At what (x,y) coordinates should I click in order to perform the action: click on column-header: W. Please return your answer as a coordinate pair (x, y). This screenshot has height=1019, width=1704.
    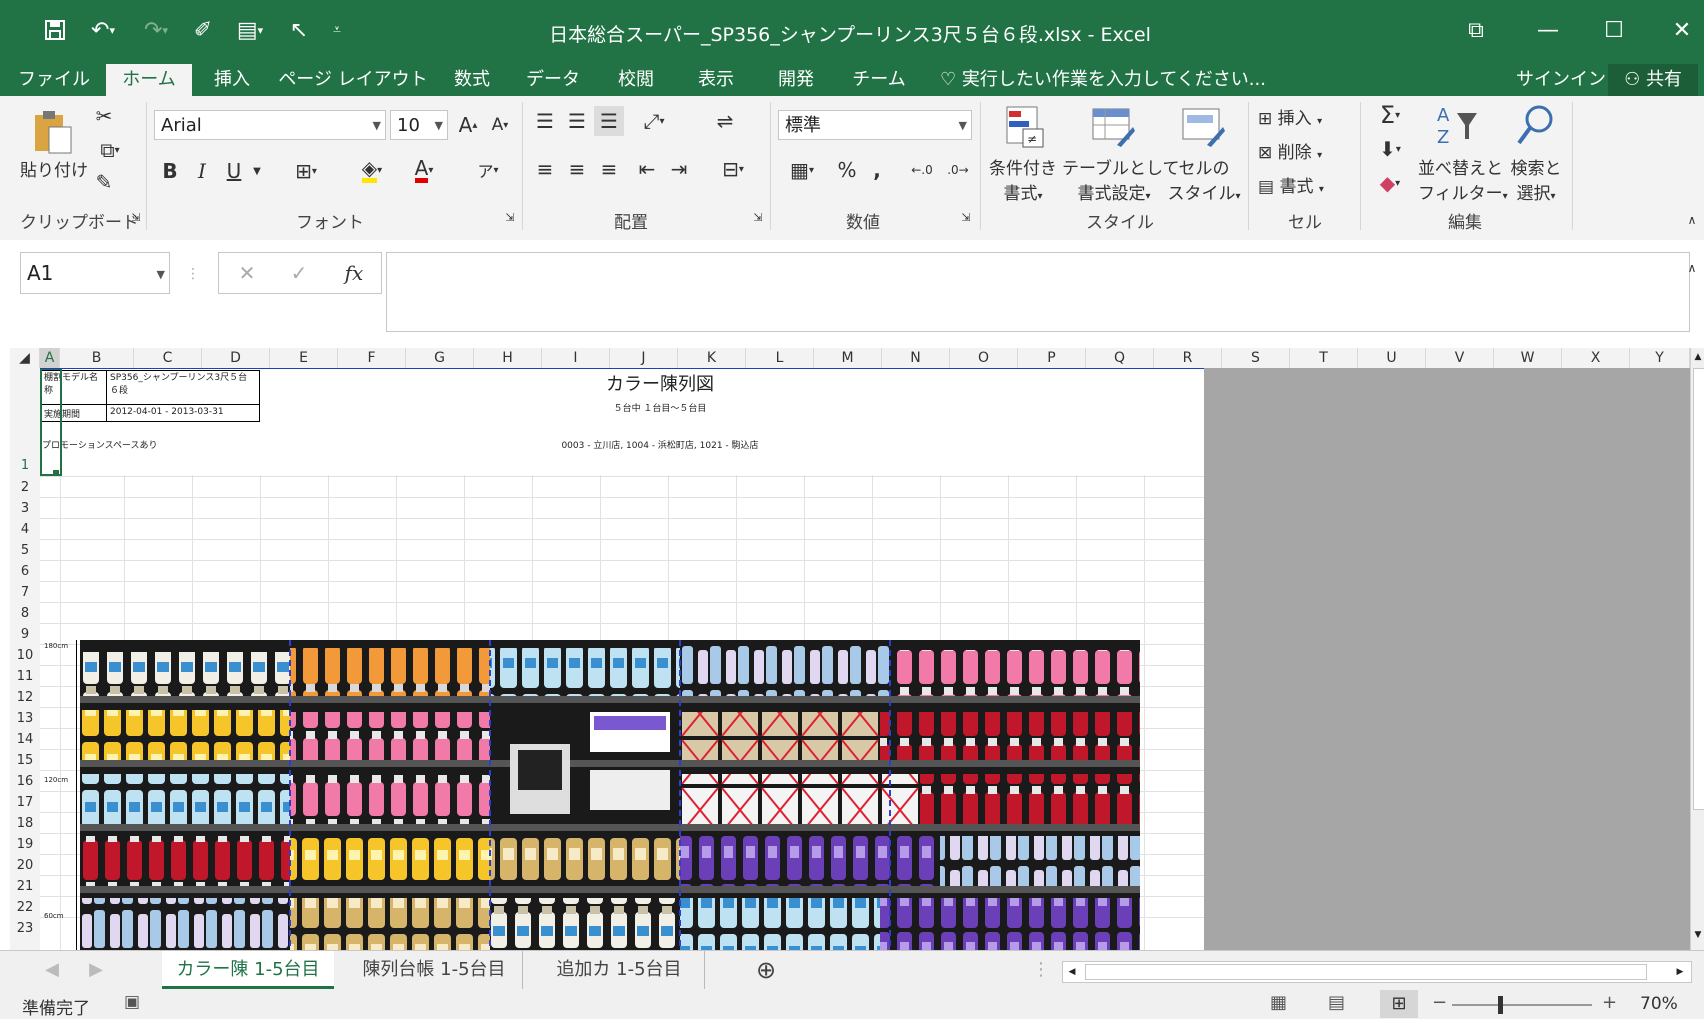
    Looking at the image, I should click on (1528, 358).